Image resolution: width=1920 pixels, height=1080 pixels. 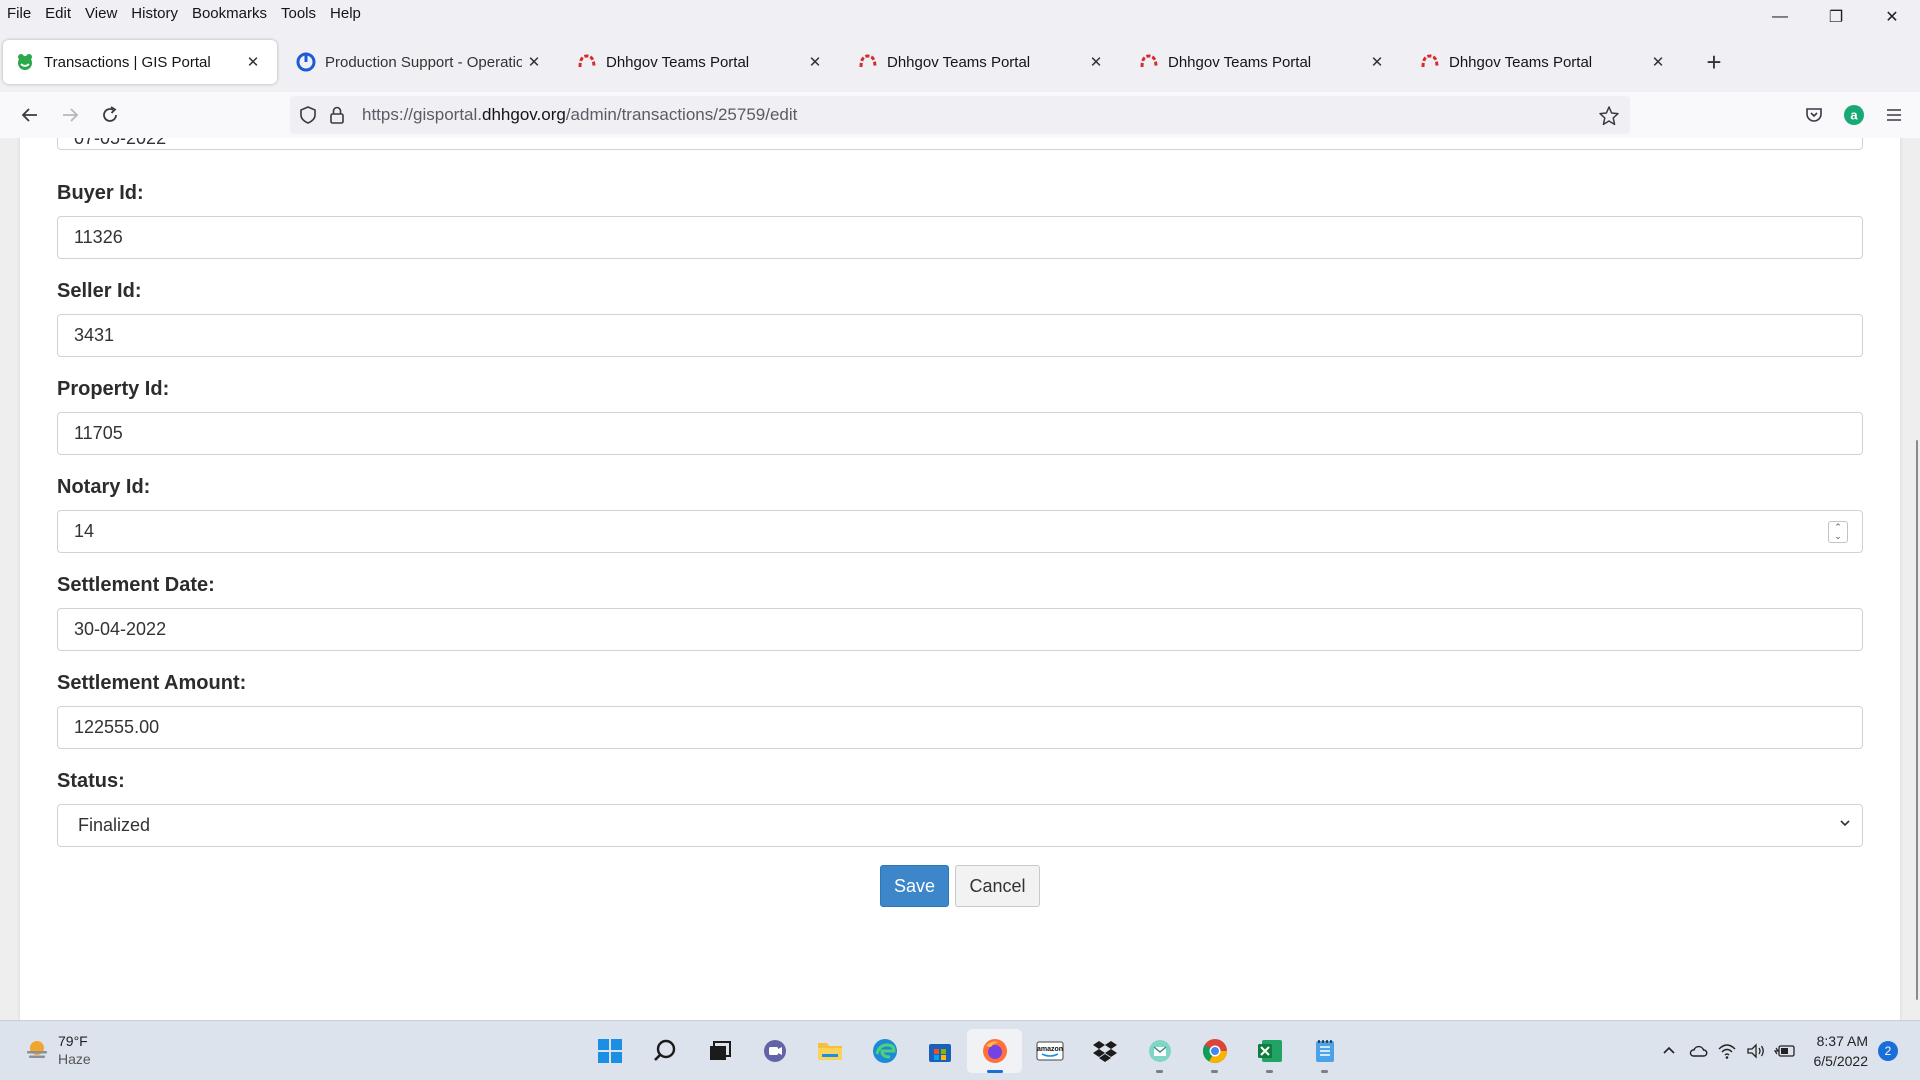 I want to click on account-avatar-icon: a, so click(x=1854, y=115).